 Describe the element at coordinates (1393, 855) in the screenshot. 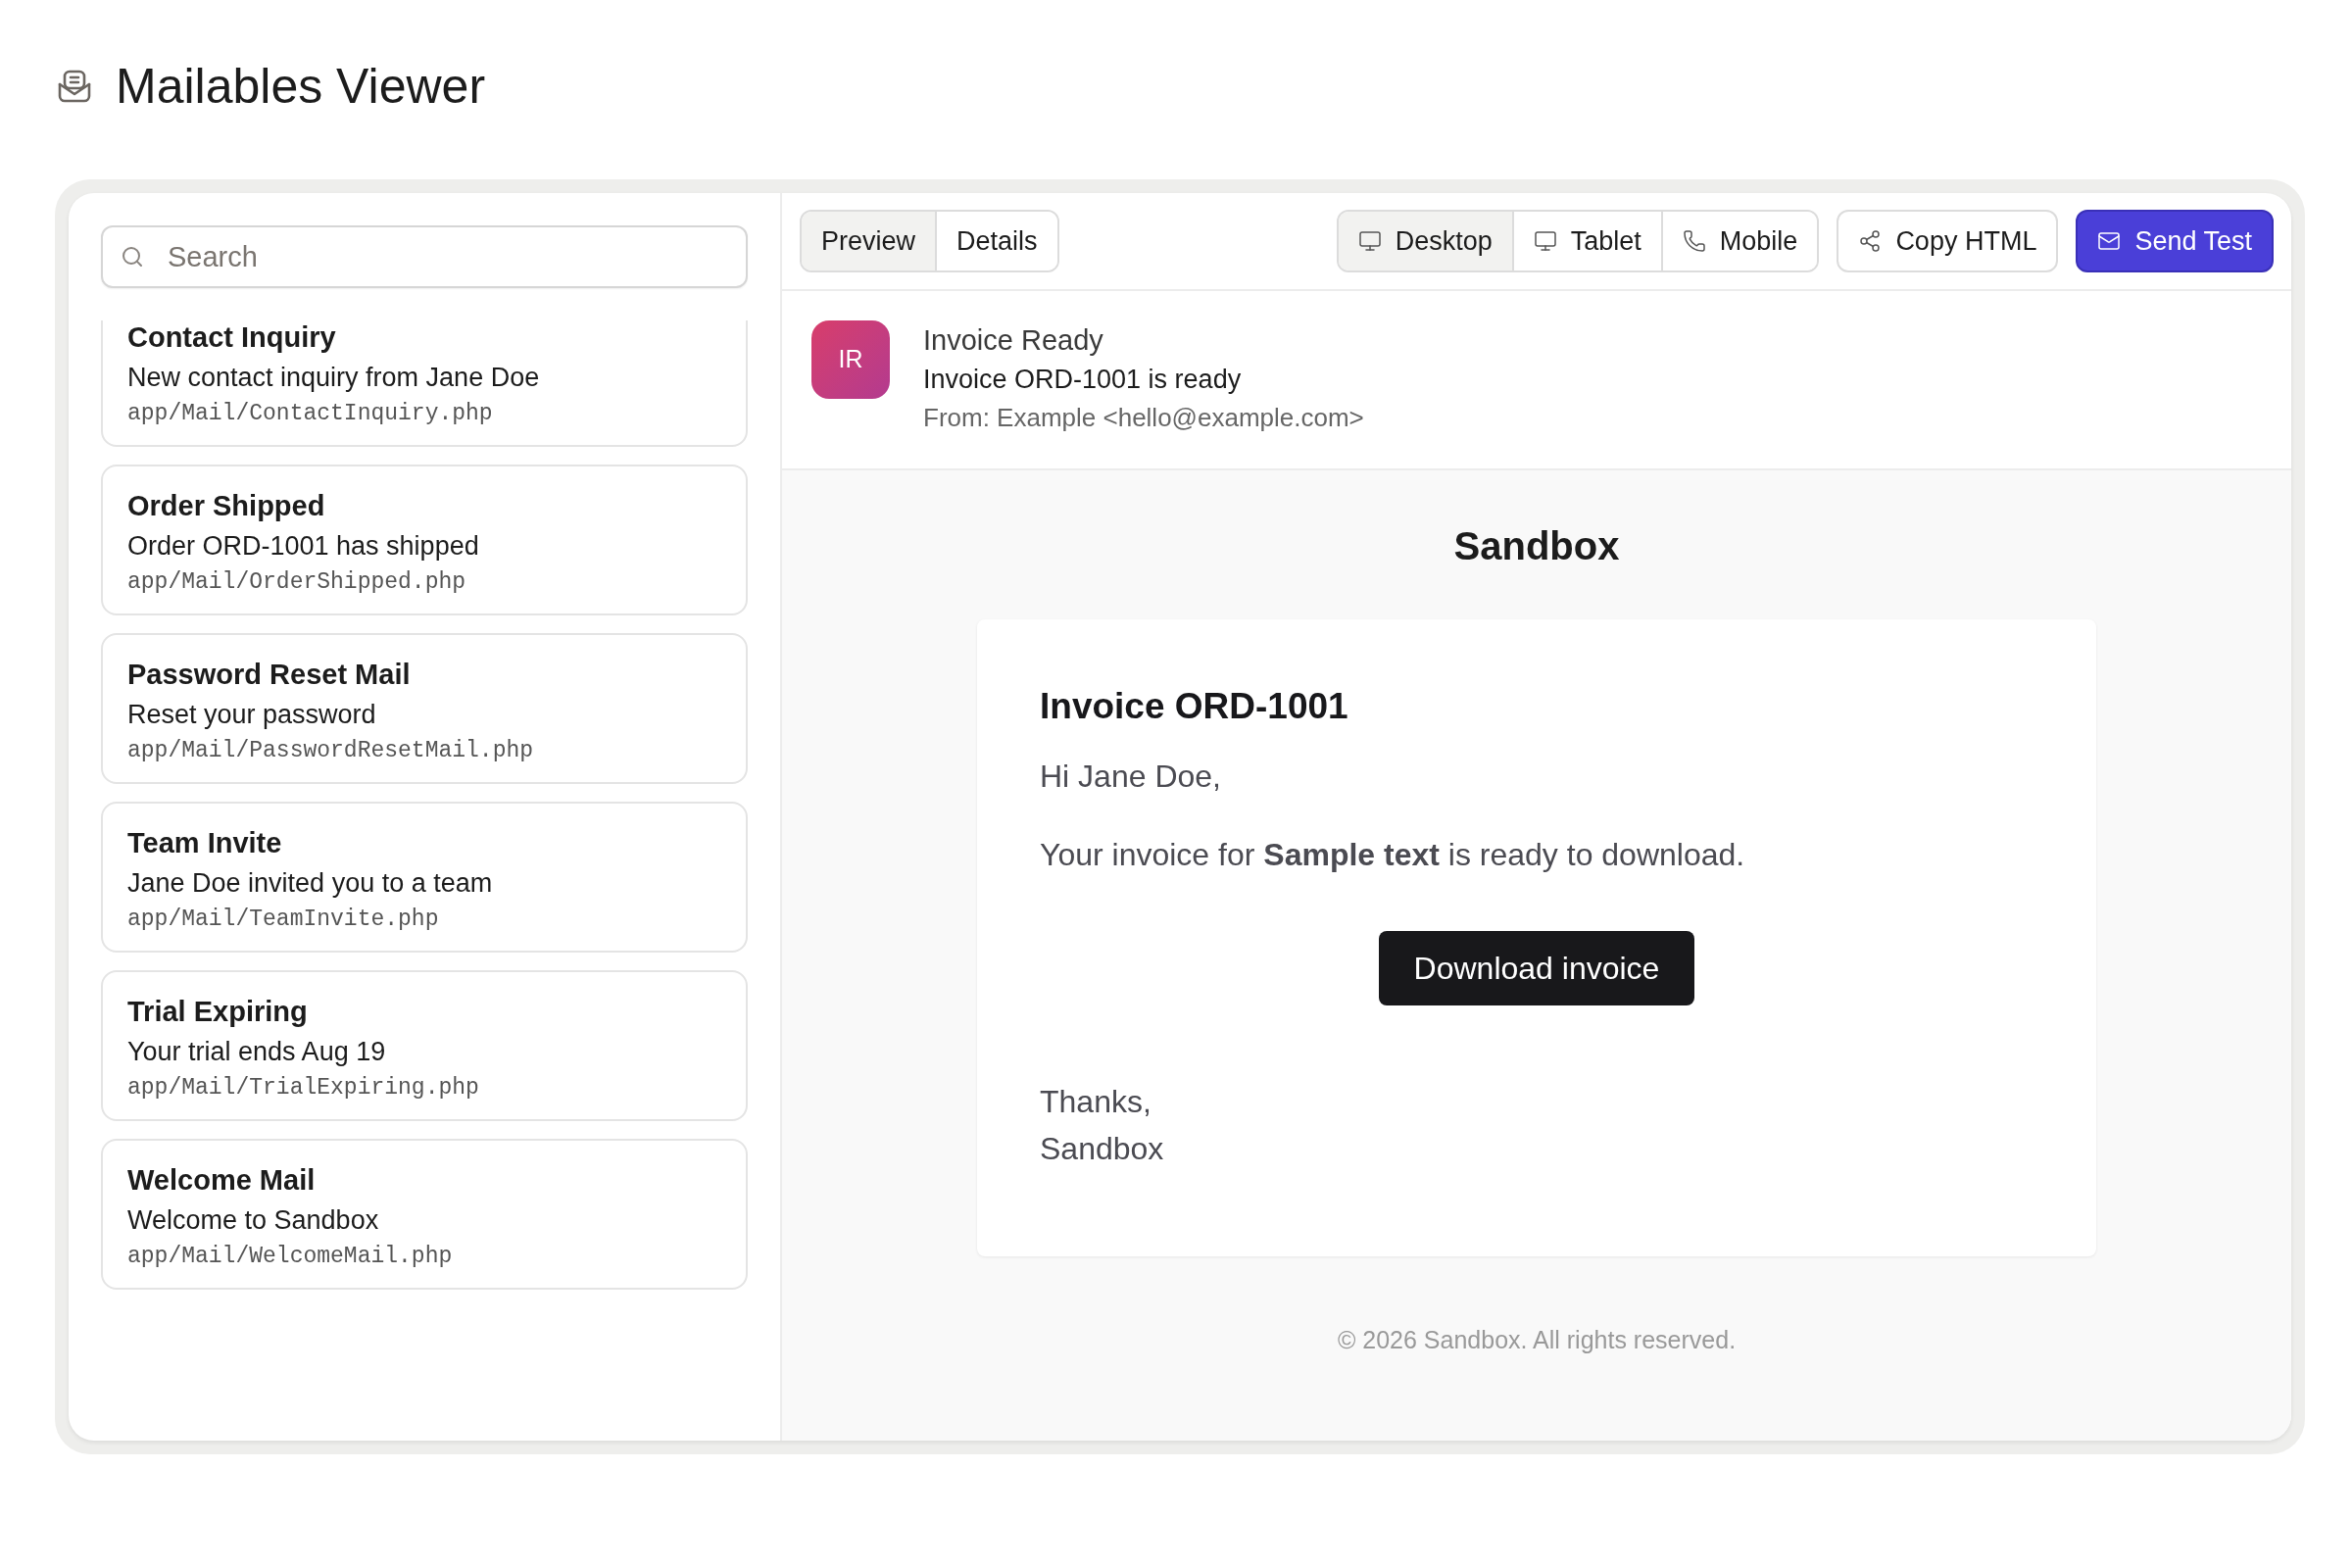

I see `email-paragraph: Your invoice for Sample text is ready to download.` at that location.